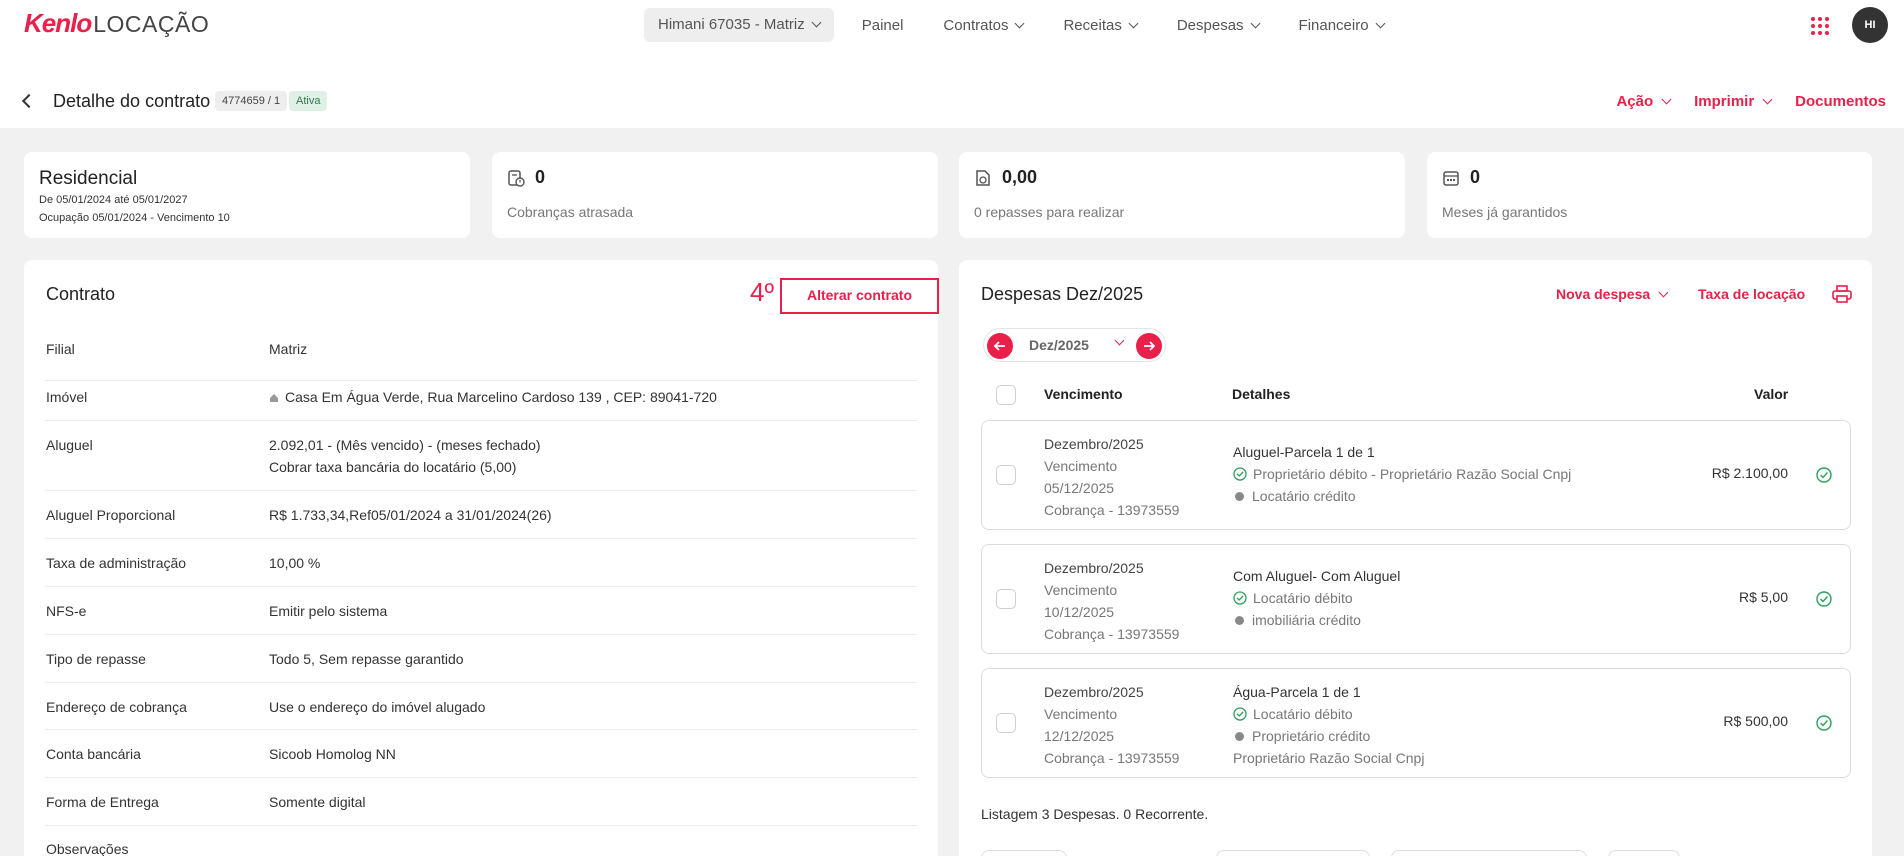  I want to click on new-expense-button: Nova despesa, so click(1612, 294).